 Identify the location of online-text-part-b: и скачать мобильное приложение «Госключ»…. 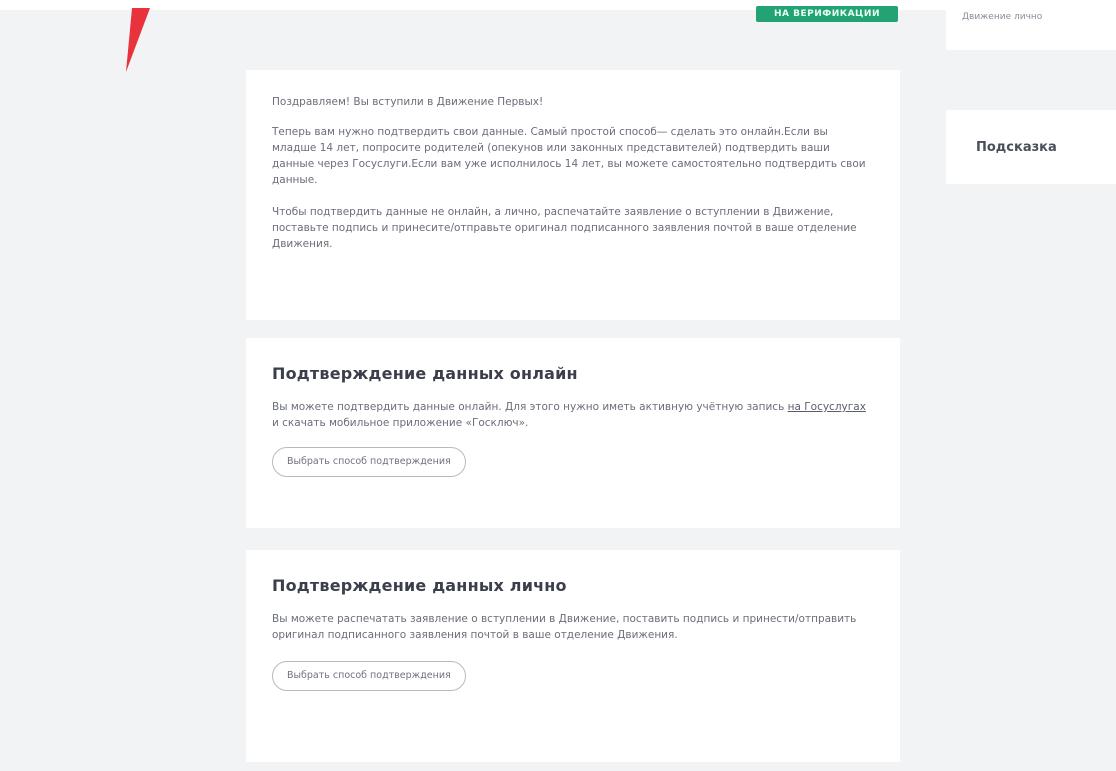
(400, 423).